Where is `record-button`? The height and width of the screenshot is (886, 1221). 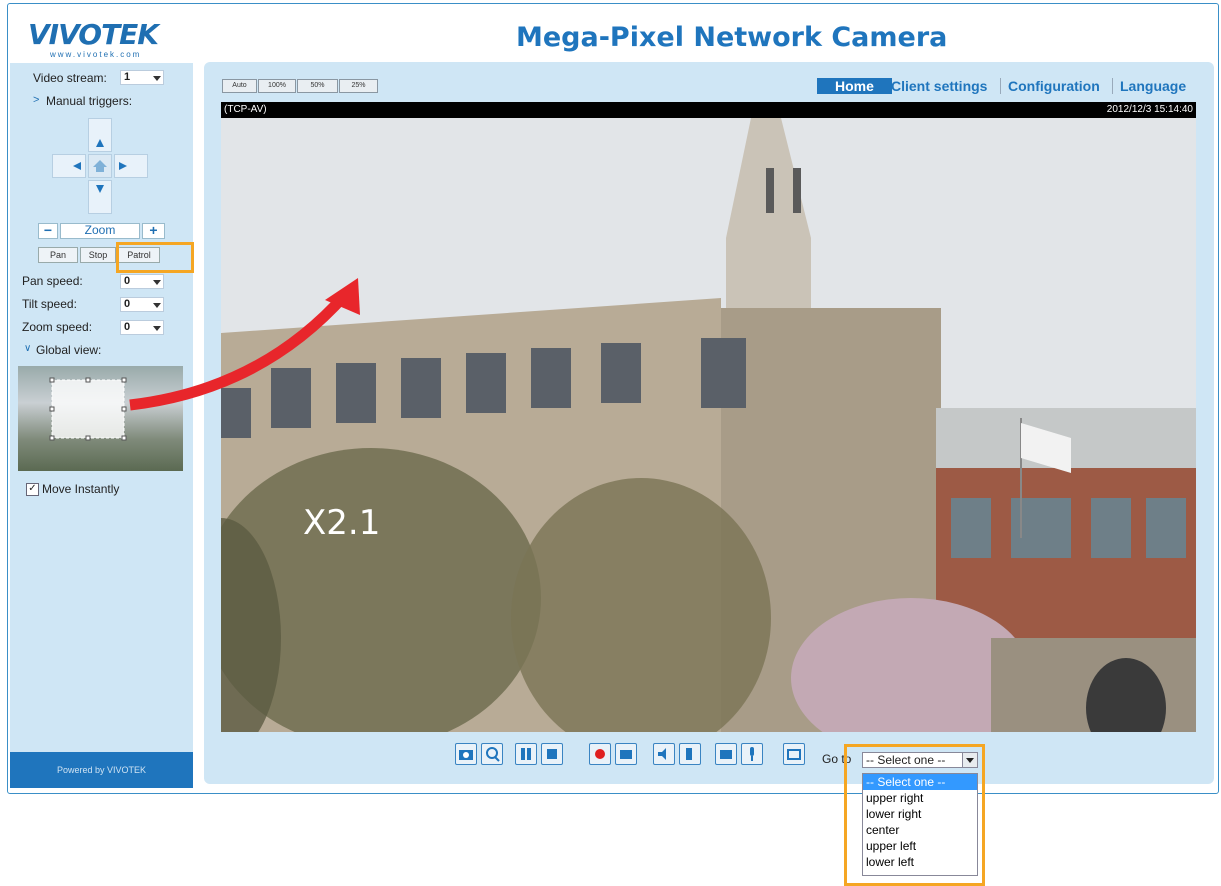
record-button is located at coordinates (600, 754).